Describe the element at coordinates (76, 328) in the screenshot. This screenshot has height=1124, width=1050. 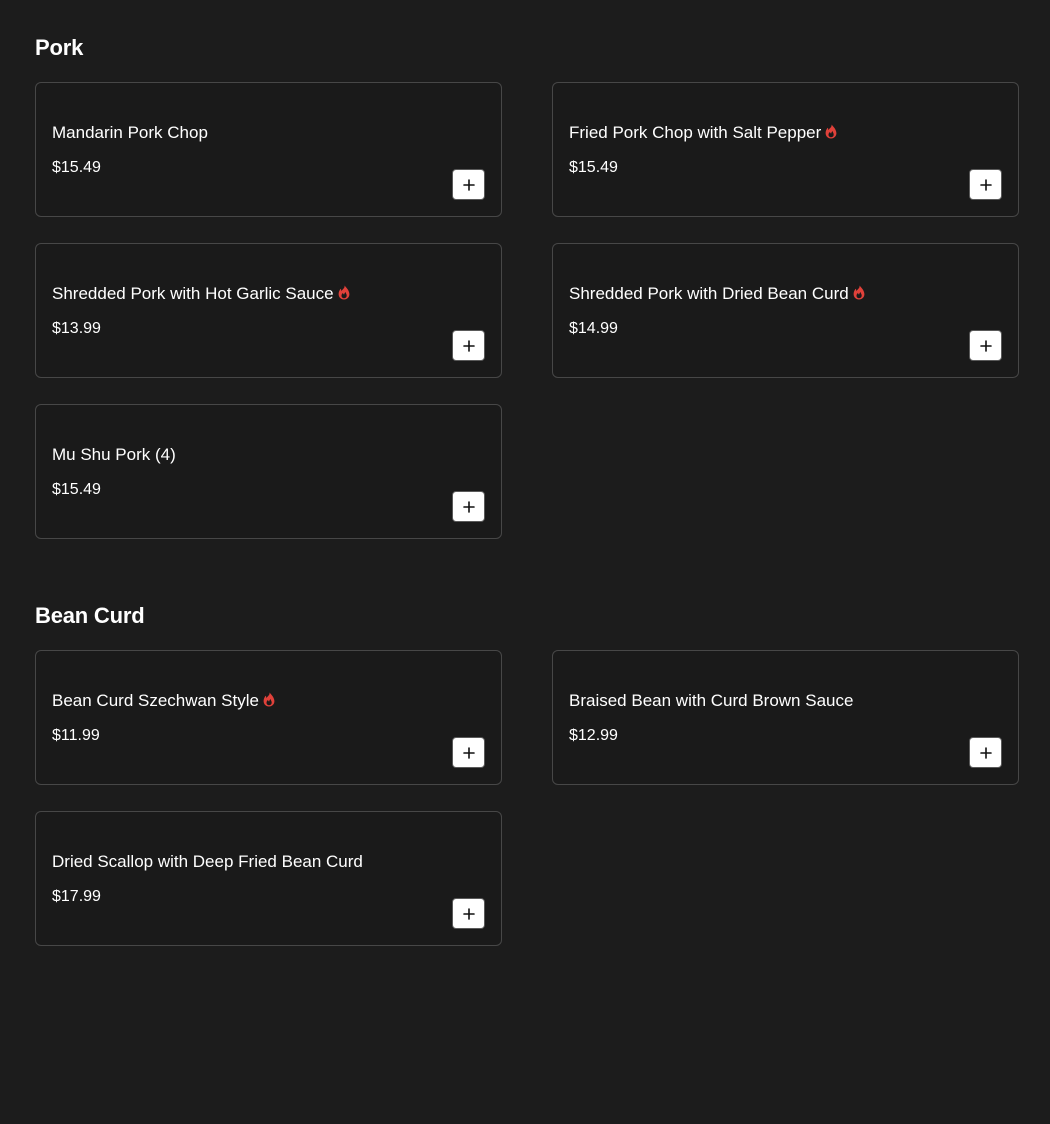
I see `item-price: $13.99` at that location.